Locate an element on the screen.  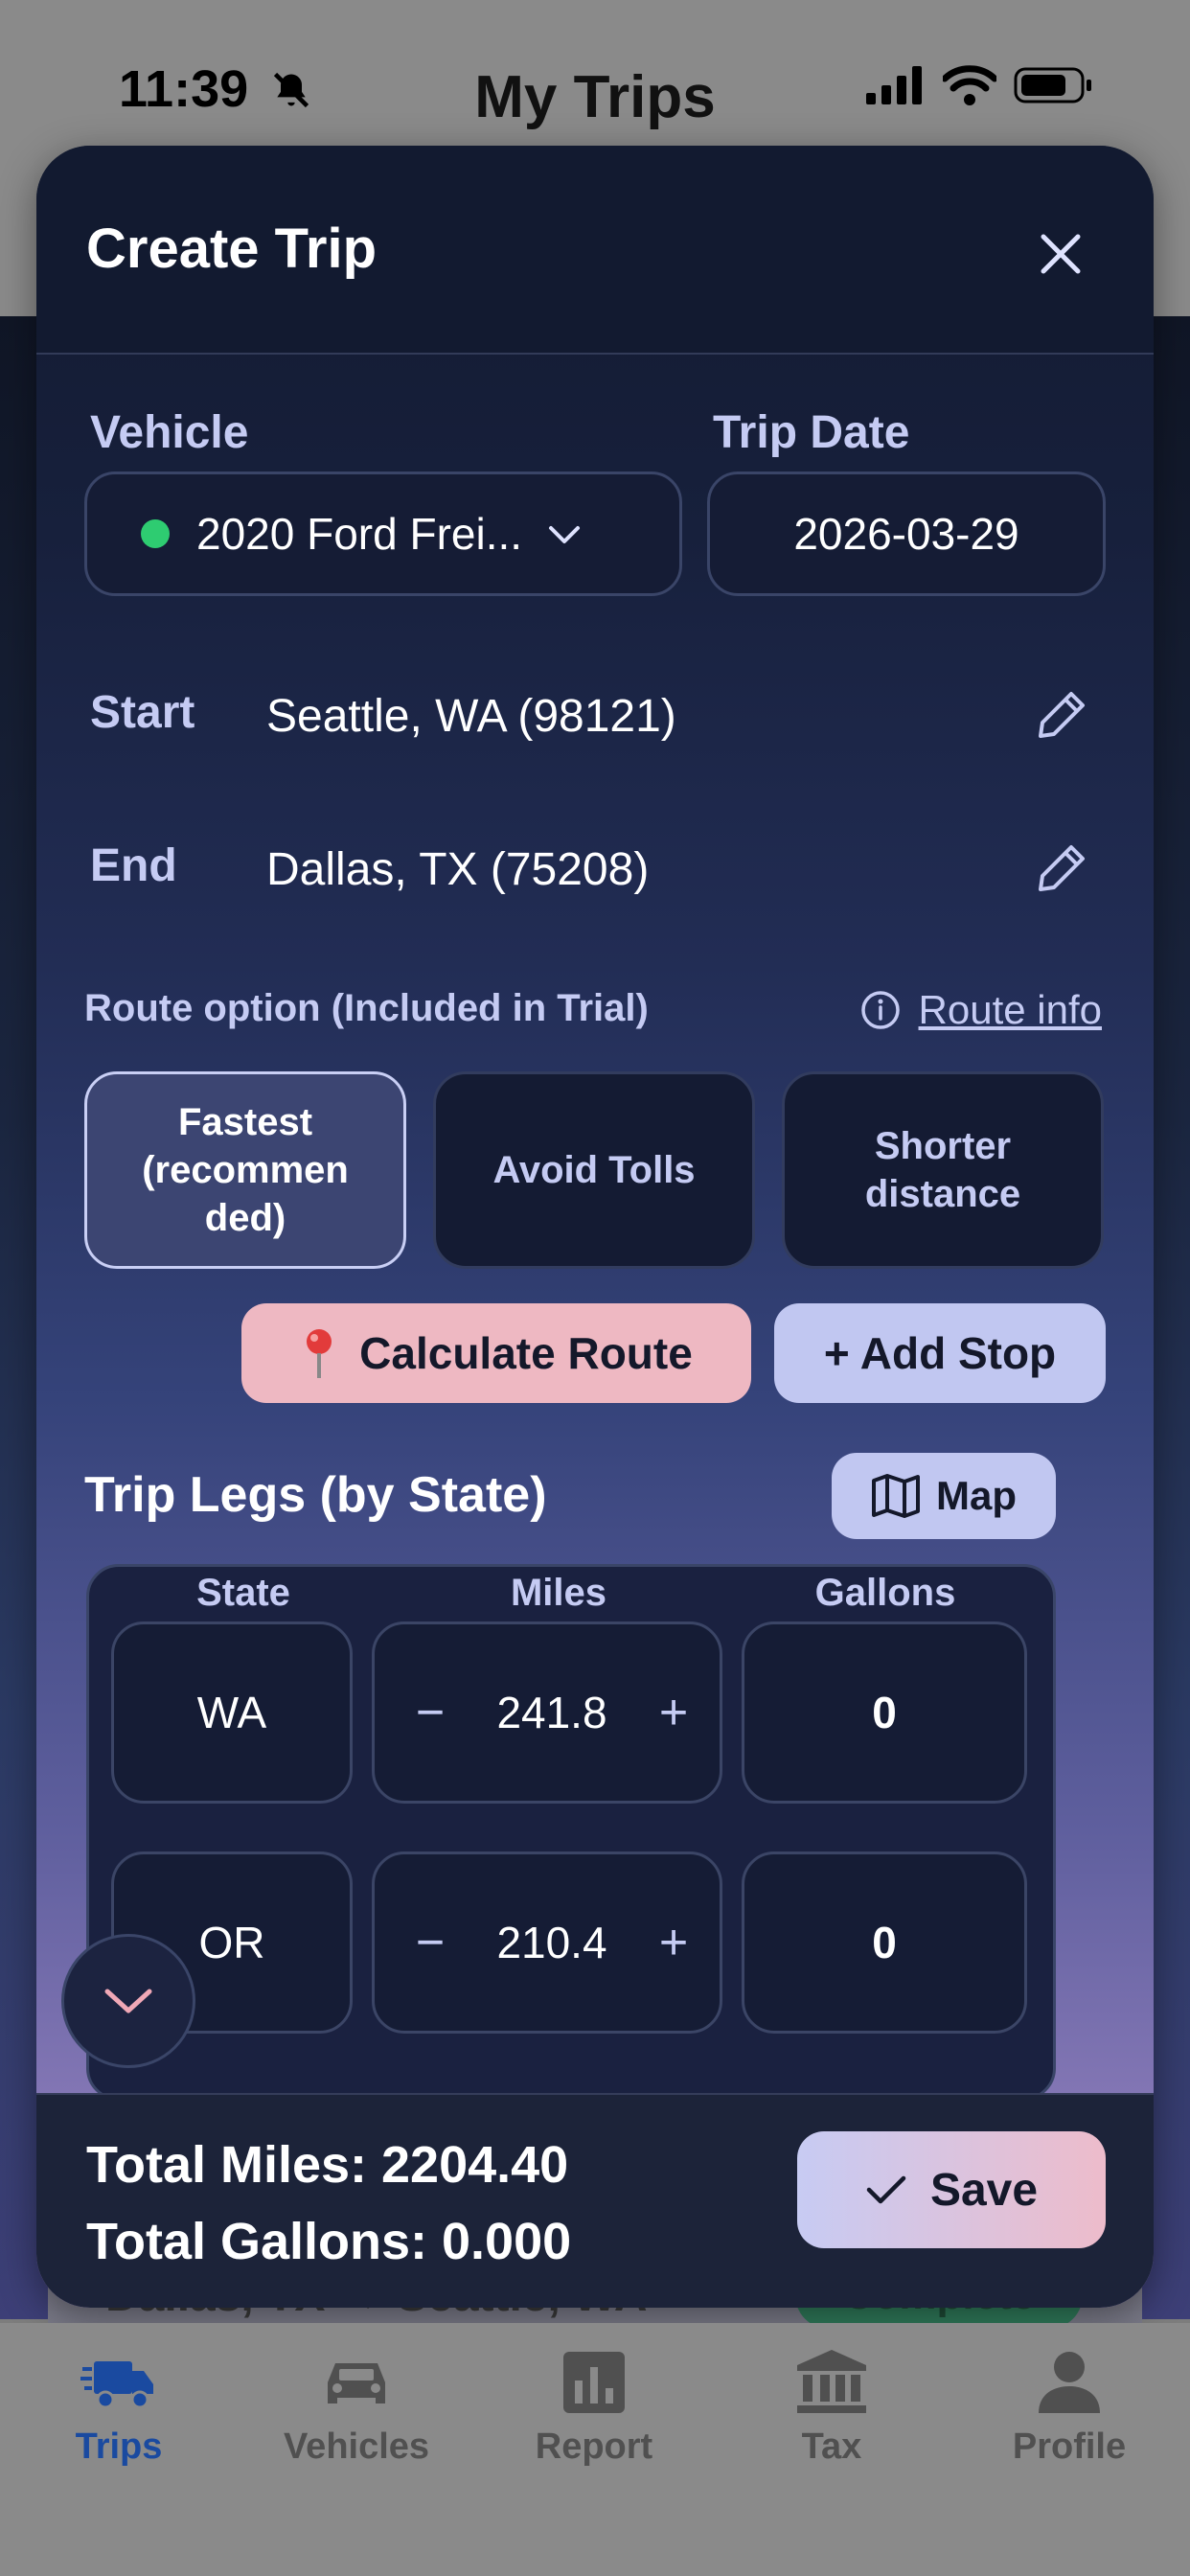
scroll-down-button is located at coordinates (128, 2001).